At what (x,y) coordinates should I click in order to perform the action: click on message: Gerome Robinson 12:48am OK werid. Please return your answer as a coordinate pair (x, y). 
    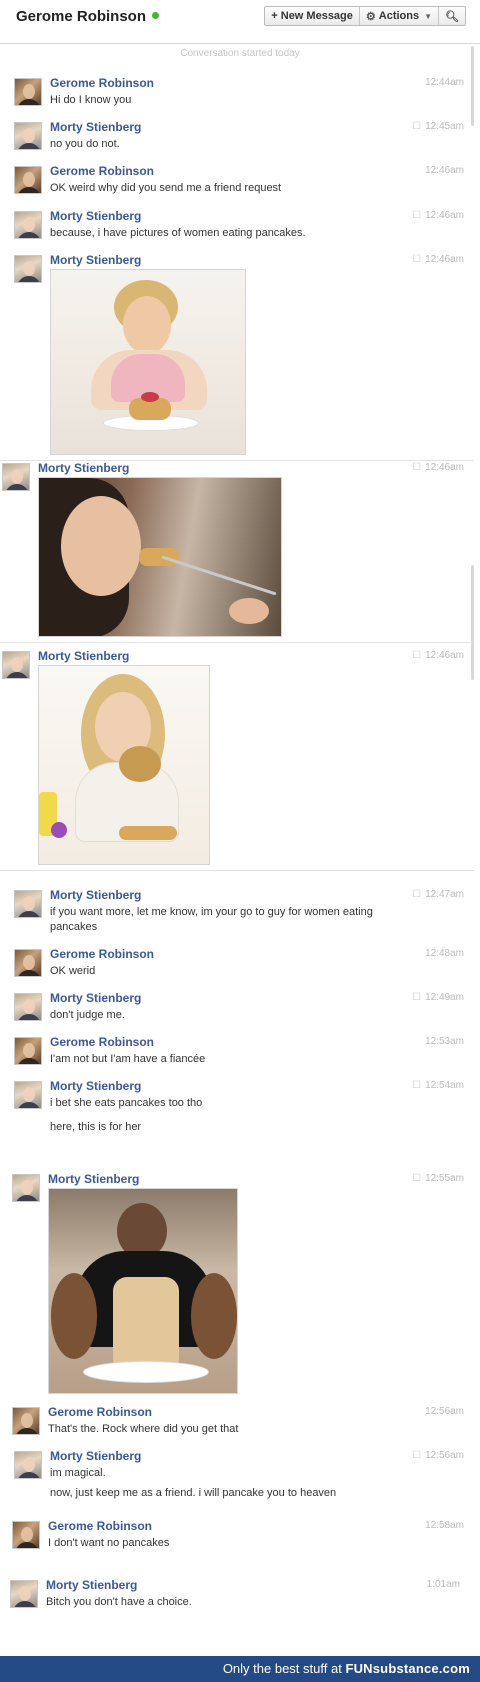
    Looking at the image, I should click on (239, 964).